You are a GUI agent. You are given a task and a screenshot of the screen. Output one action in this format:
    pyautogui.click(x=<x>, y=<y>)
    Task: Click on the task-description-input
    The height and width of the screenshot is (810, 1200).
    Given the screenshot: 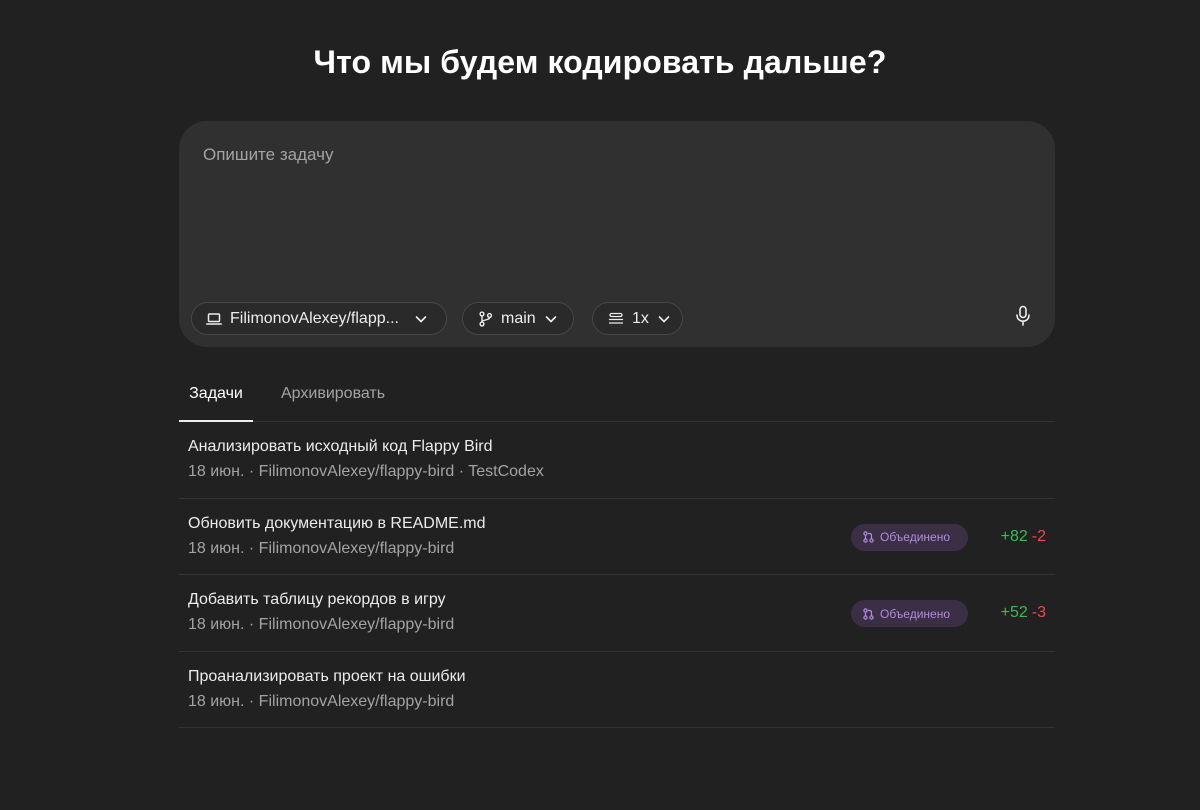 What is the action you would take?
    pyautogui.click(x=613, y=220)
    